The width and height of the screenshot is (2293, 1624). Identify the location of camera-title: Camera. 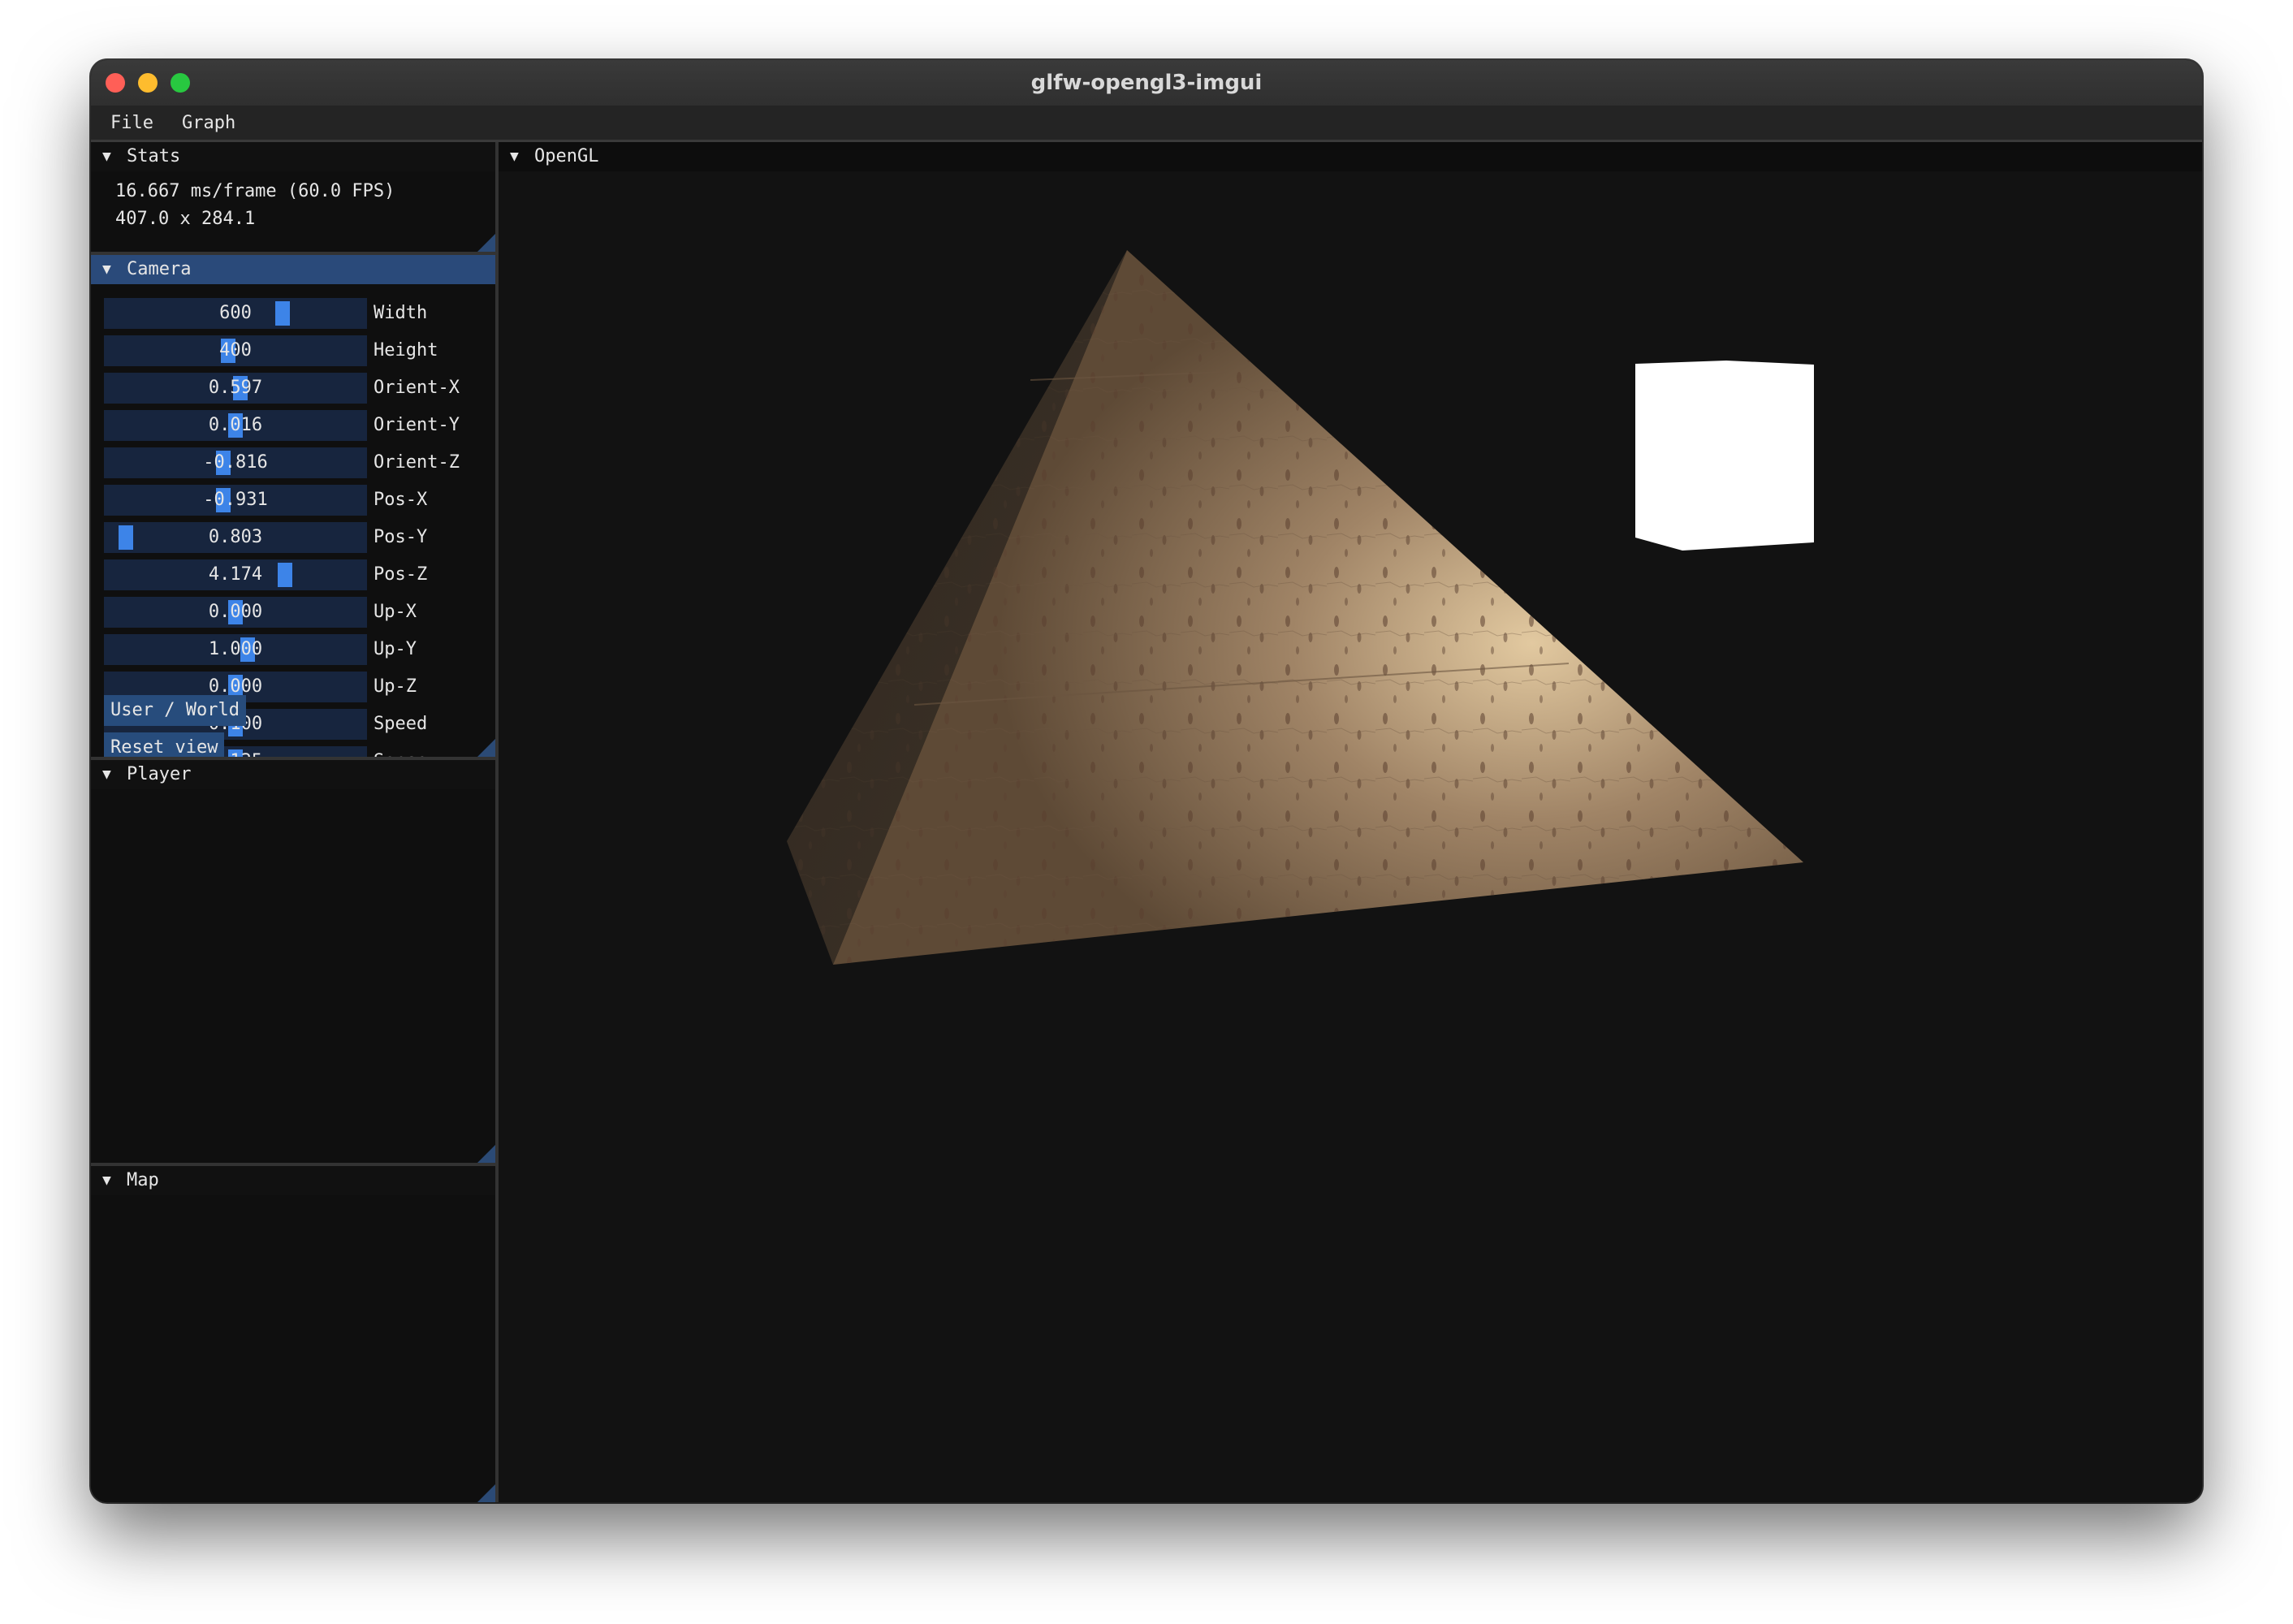
(159, 269).